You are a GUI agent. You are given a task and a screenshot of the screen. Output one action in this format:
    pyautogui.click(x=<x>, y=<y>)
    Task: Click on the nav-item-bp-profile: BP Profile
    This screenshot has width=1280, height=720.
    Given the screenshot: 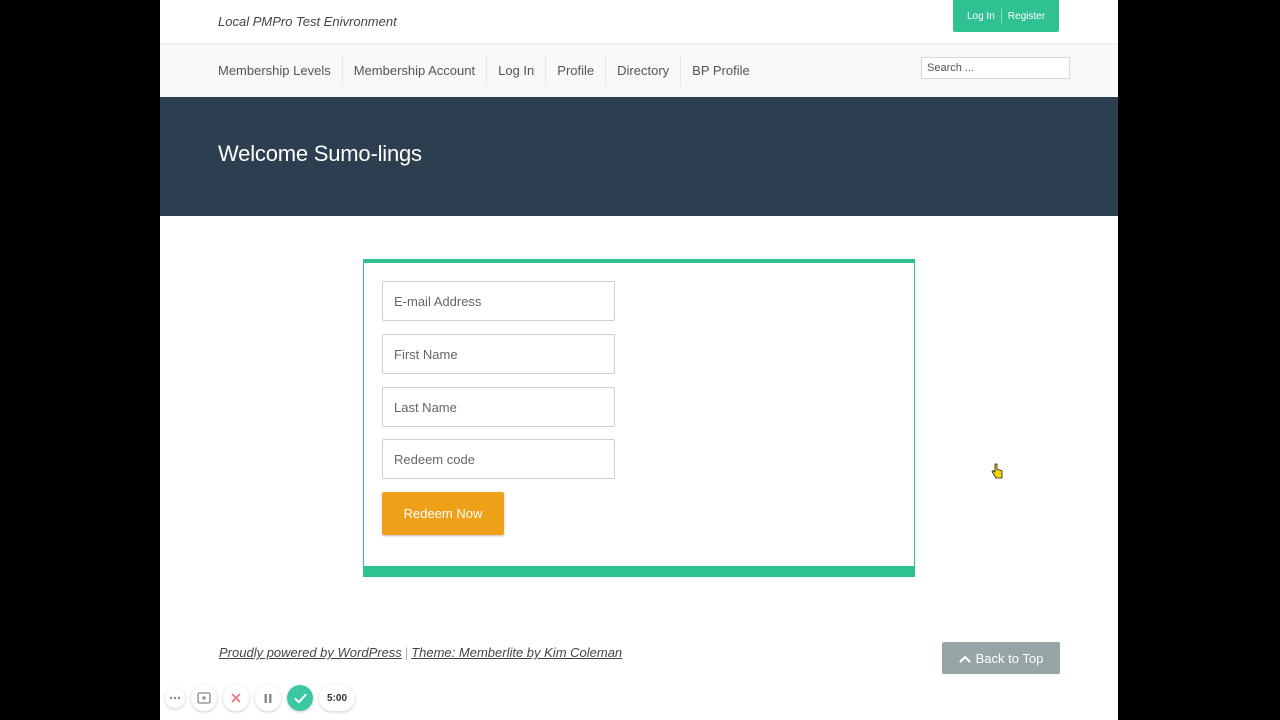 What is the action you would take?
    pyautogui.click(x=721, y=71)
    